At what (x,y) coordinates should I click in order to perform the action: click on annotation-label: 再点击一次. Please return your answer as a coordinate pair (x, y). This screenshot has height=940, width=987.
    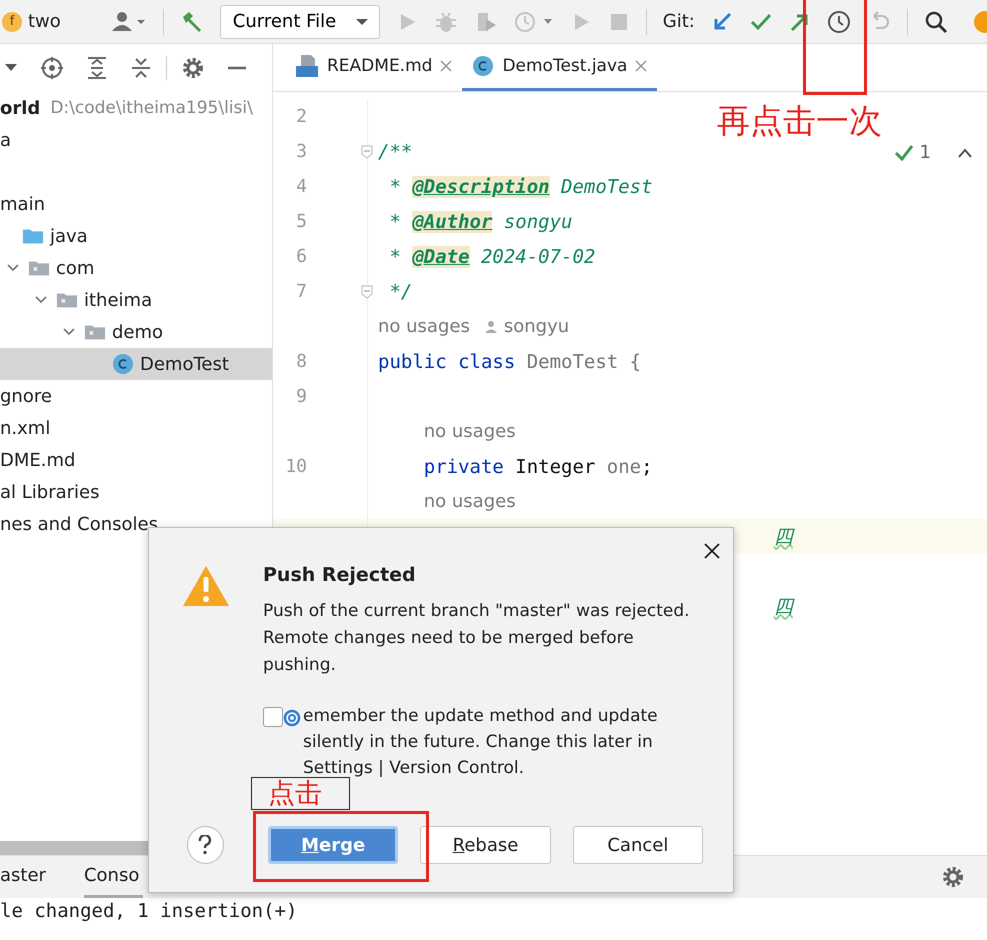
    Looking at the image, I should click on (799, 120).